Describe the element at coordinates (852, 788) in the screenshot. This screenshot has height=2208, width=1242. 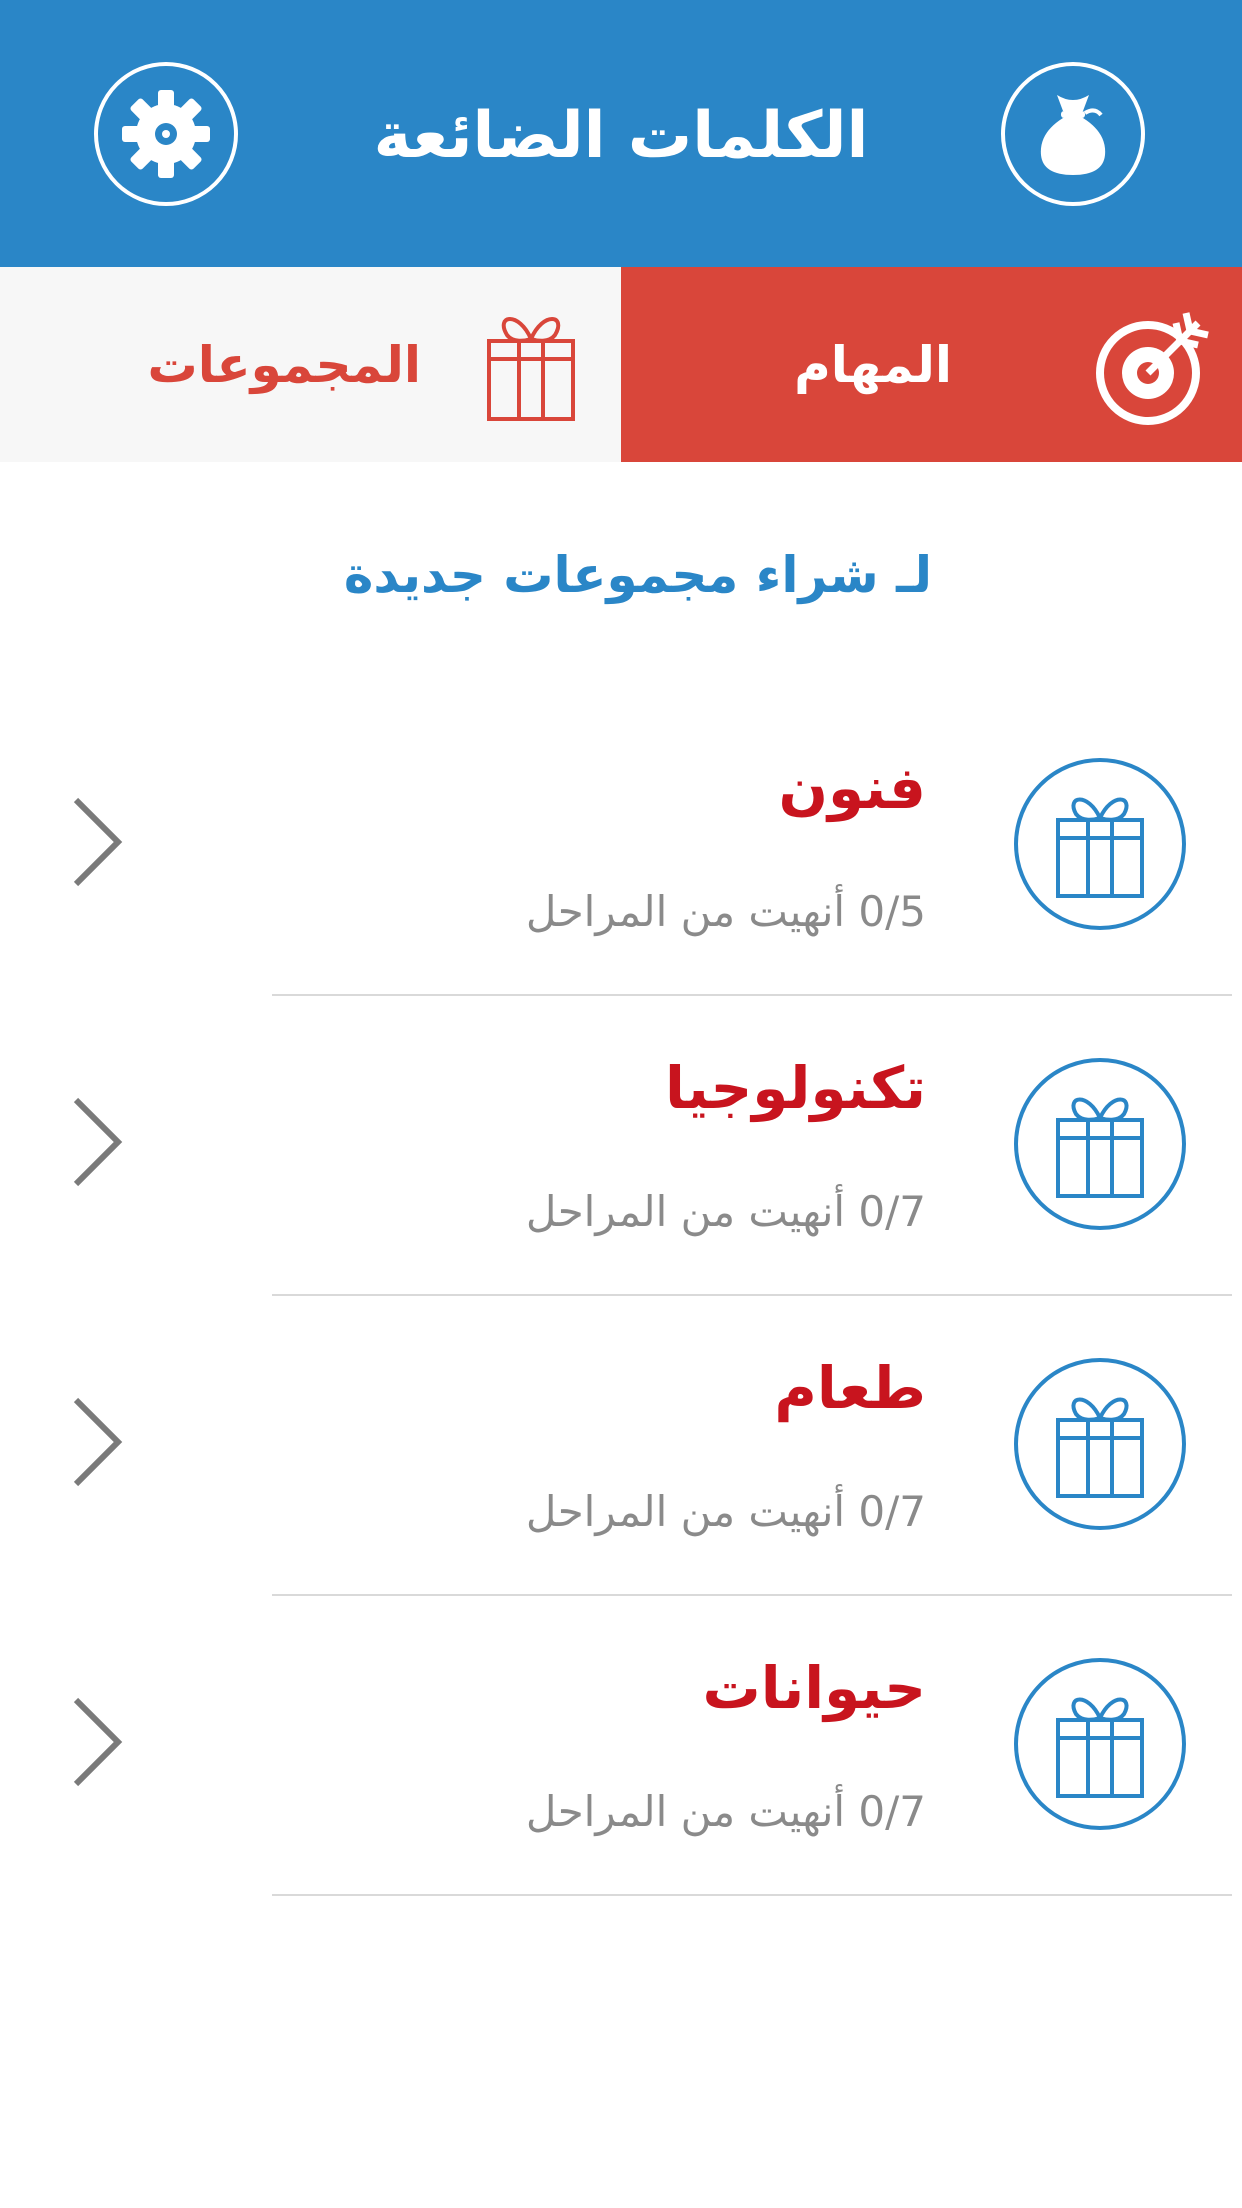
I see `group-title: فنون` at that location.